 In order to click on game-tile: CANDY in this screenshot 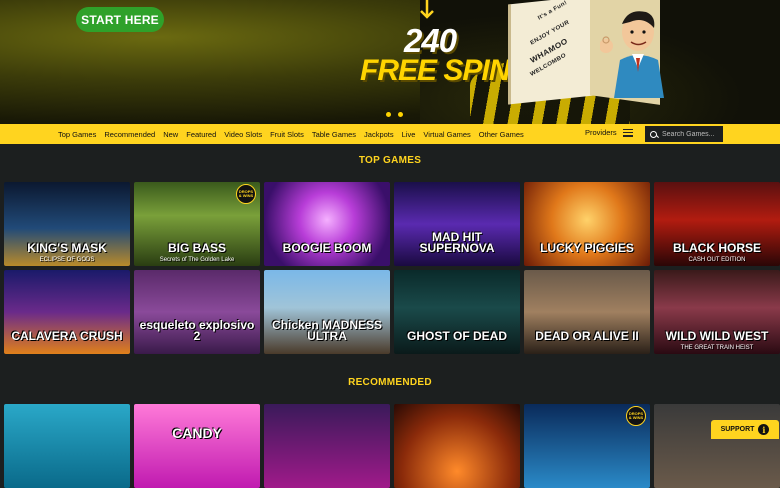, I will do `click(197, 446)`.